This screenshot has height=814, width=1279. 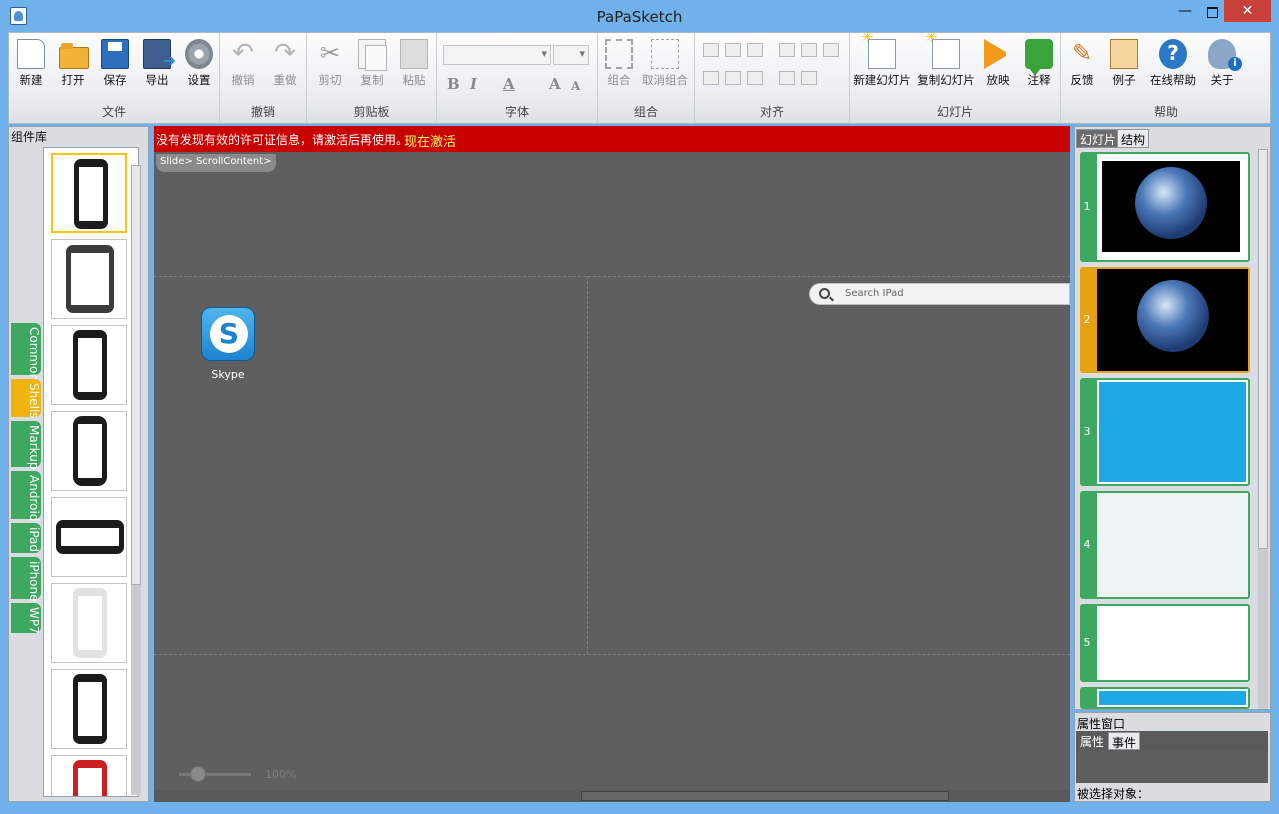 What do you see at coordinates (1172, 767) in the screenshot?
I see `properties-body` at bounding box center [1172, 767].